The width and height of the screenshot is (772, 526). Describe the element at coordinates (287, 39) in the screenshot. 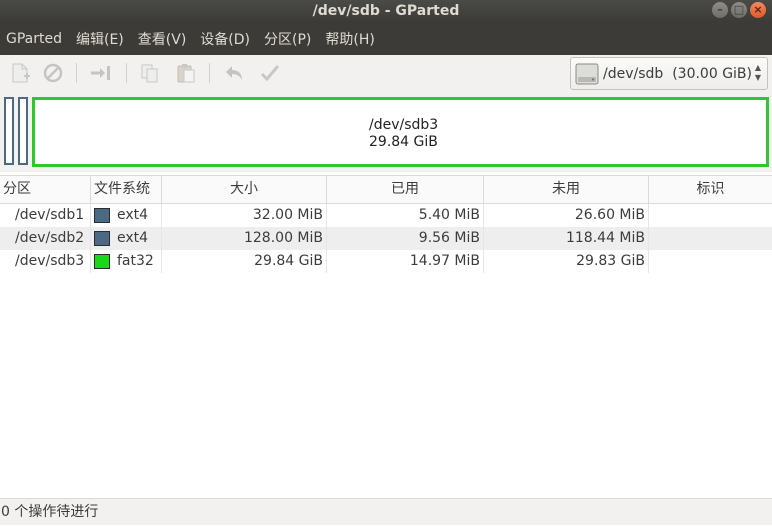

I see `menu-partition: 分区(P)` at that location.